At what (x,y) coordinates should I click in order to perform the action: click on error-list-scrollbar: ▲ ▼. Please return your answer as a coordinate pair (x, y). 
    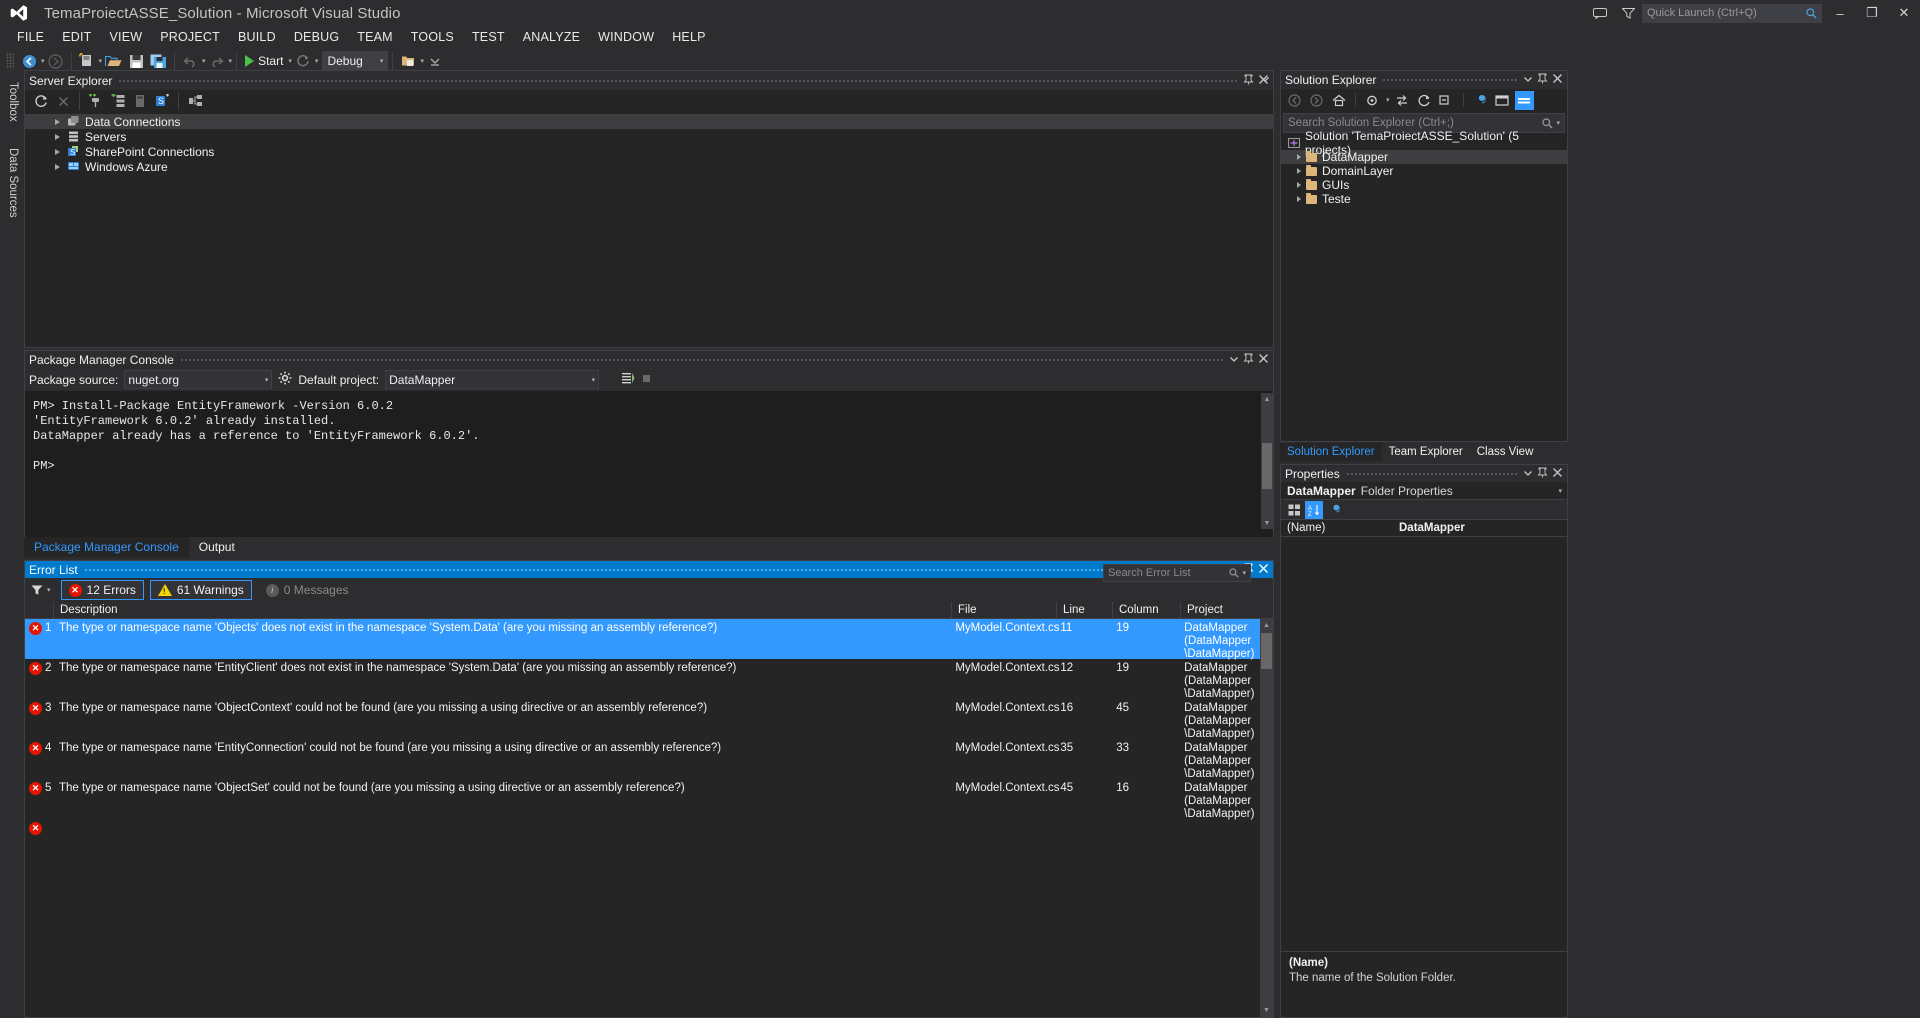
    Looking at the image, I should click on (1266, 818).